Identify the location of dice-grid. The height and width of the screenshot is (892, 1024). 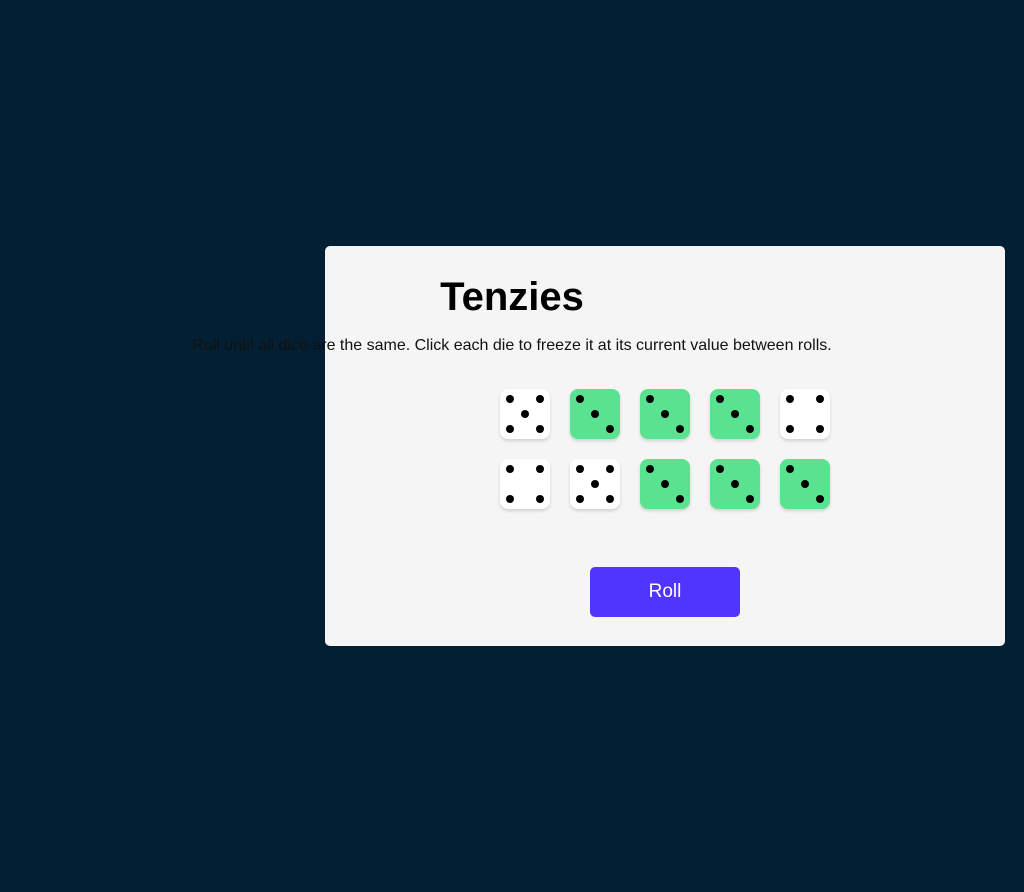
(665, 449).